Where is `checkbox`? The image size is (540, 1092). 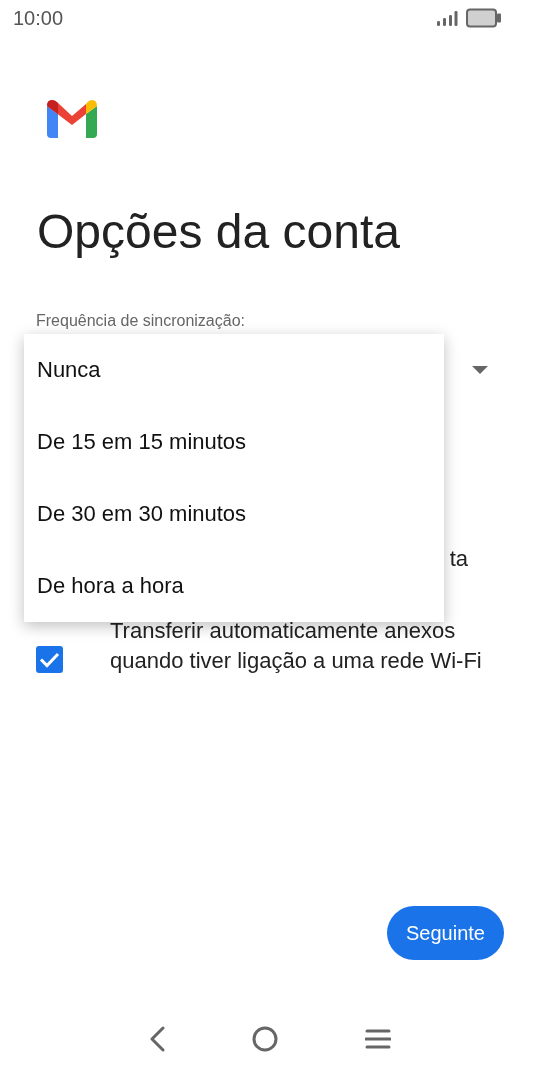
checkbox is located at coordinates (49, 659).